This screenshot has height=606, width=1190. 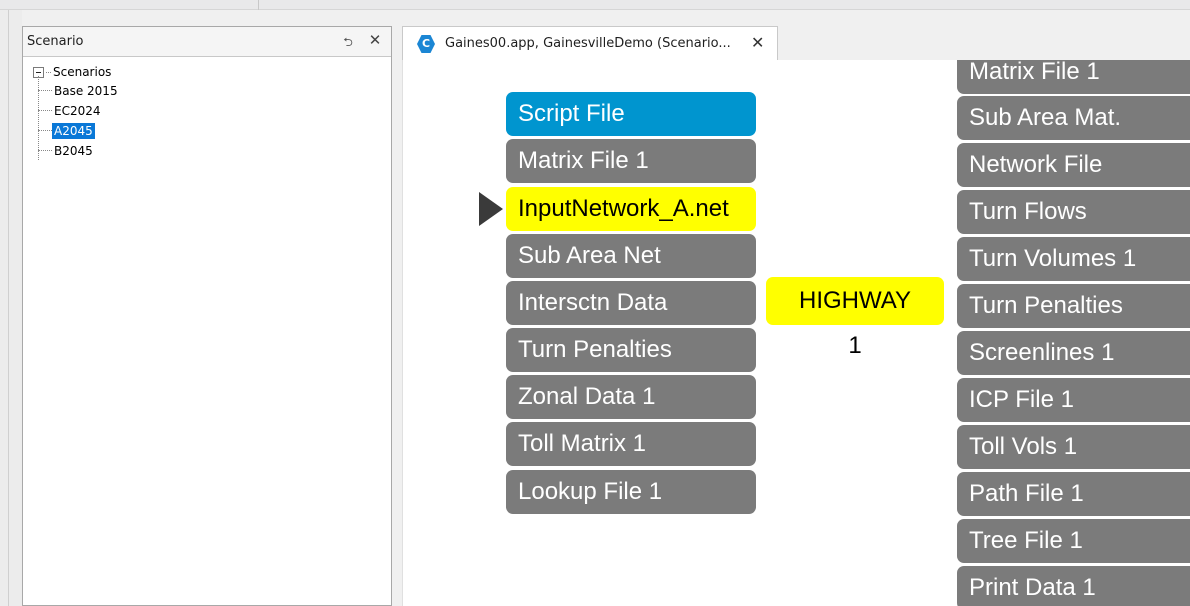 What do you see at coordinates (1073, 447) in the screenshot?
I see `output-slot-toll-vols: Toll Vols 1` at bounding box center [1073, 447].